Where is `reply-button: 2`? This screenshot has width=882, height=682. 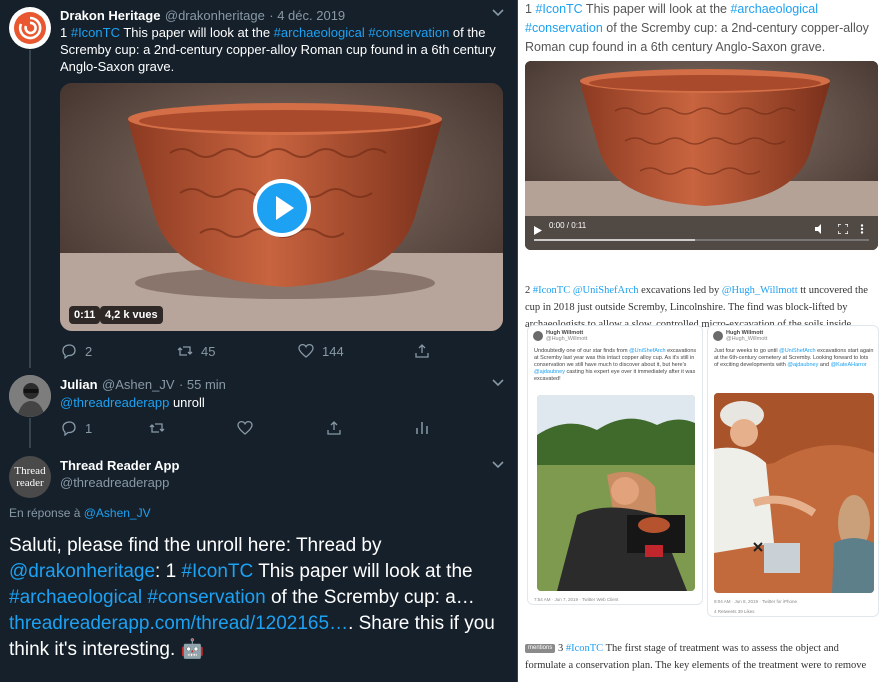
reply-button: 2 is located at coordinates (76, 351).